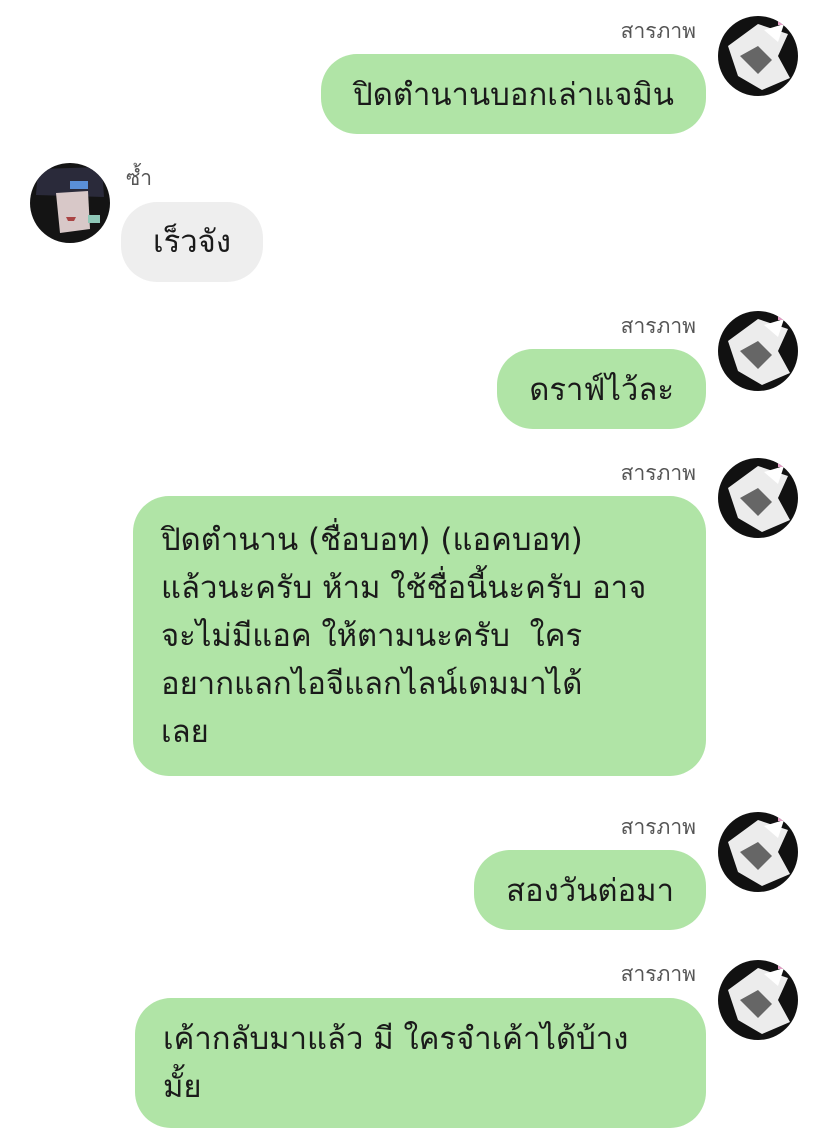 The width and height of the screenshot is (827, 1148). I want to click on message-bubble: สองวันต่อมา, so click(590, 890).